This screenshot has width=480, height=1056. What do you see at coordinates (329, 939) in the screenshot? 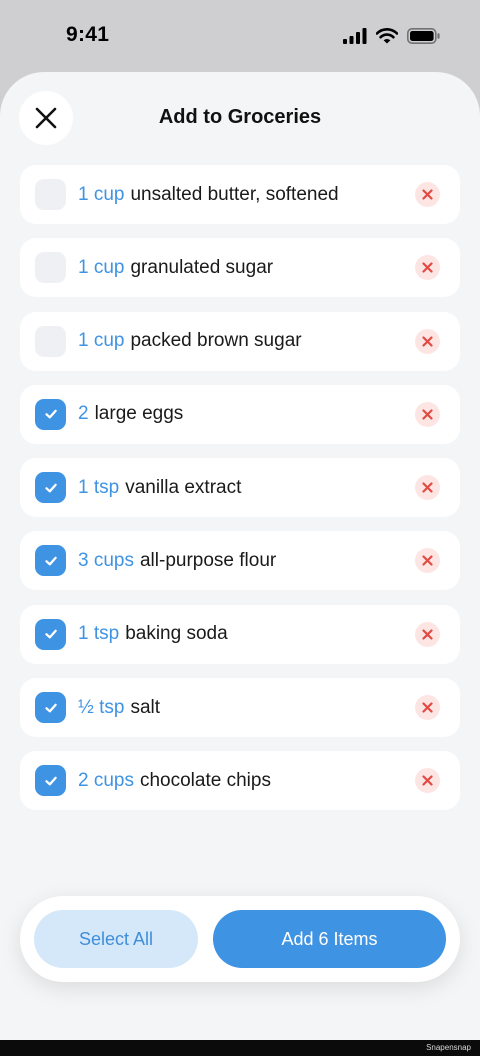
I see `add-items-button: Add 6 Items` at bounding box center [329, 939].